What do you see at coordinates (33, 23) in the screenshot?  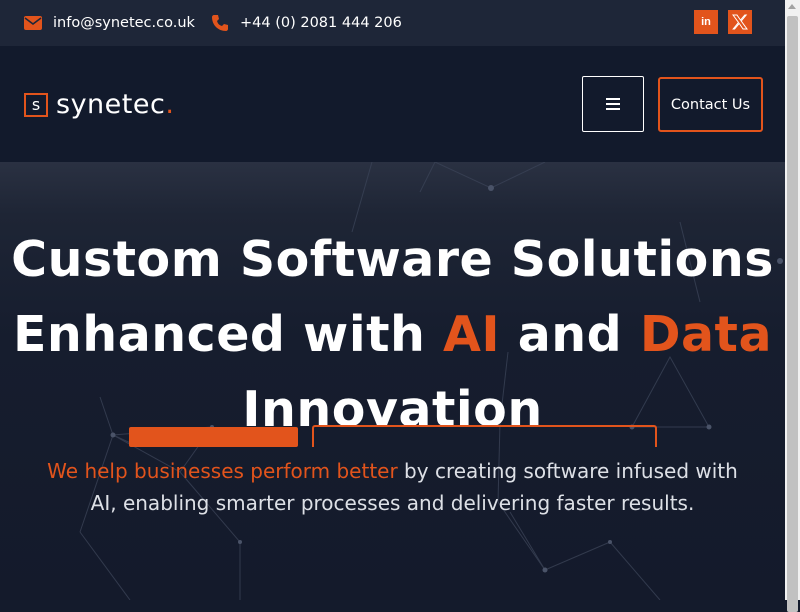 I see `envelope-icon` at bounding box center [33, 23].